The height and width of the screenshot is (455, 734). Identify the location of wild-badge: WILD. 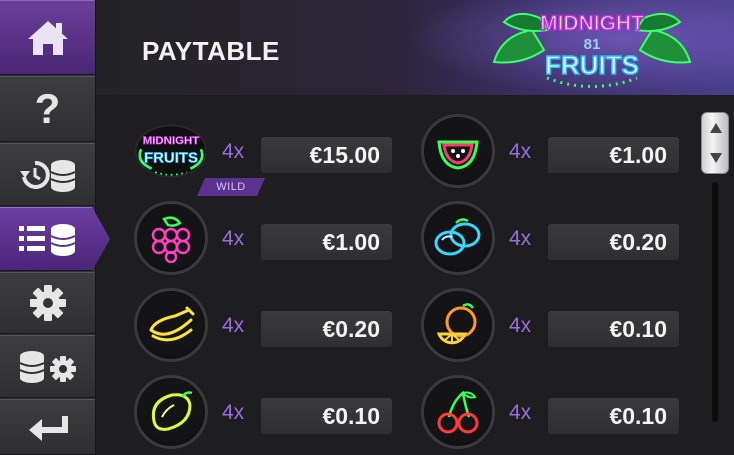
(231, 187).